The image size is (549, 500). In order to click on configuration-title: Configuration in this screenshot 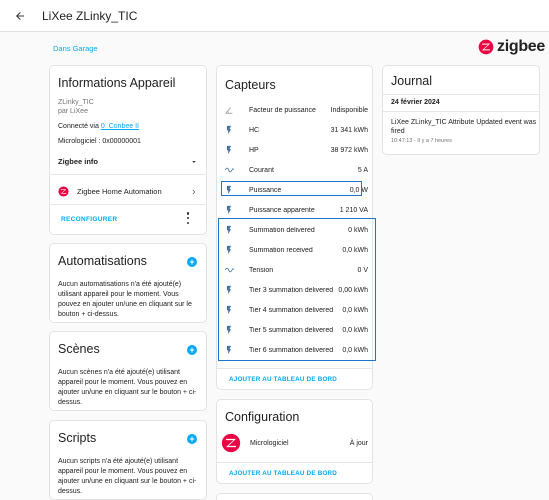, I will do `click(262, 417)`.